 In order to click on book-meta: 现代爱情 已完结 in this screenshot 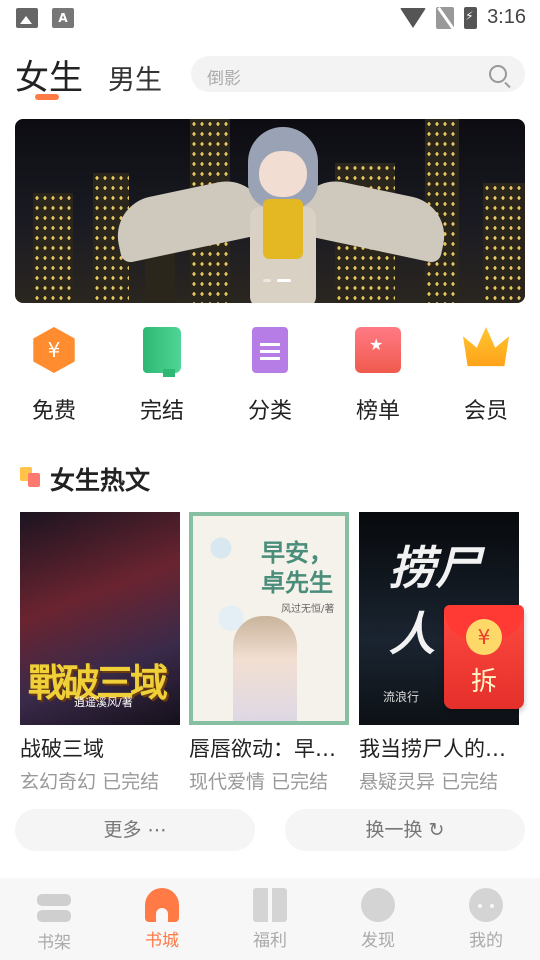, I will do `click(259, 782)`.